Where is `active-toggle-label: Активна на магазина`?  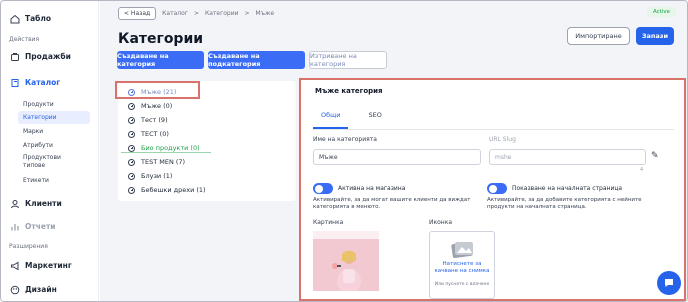 active-toggle-label: Активна на магазина is located at coordinates (372, 188).